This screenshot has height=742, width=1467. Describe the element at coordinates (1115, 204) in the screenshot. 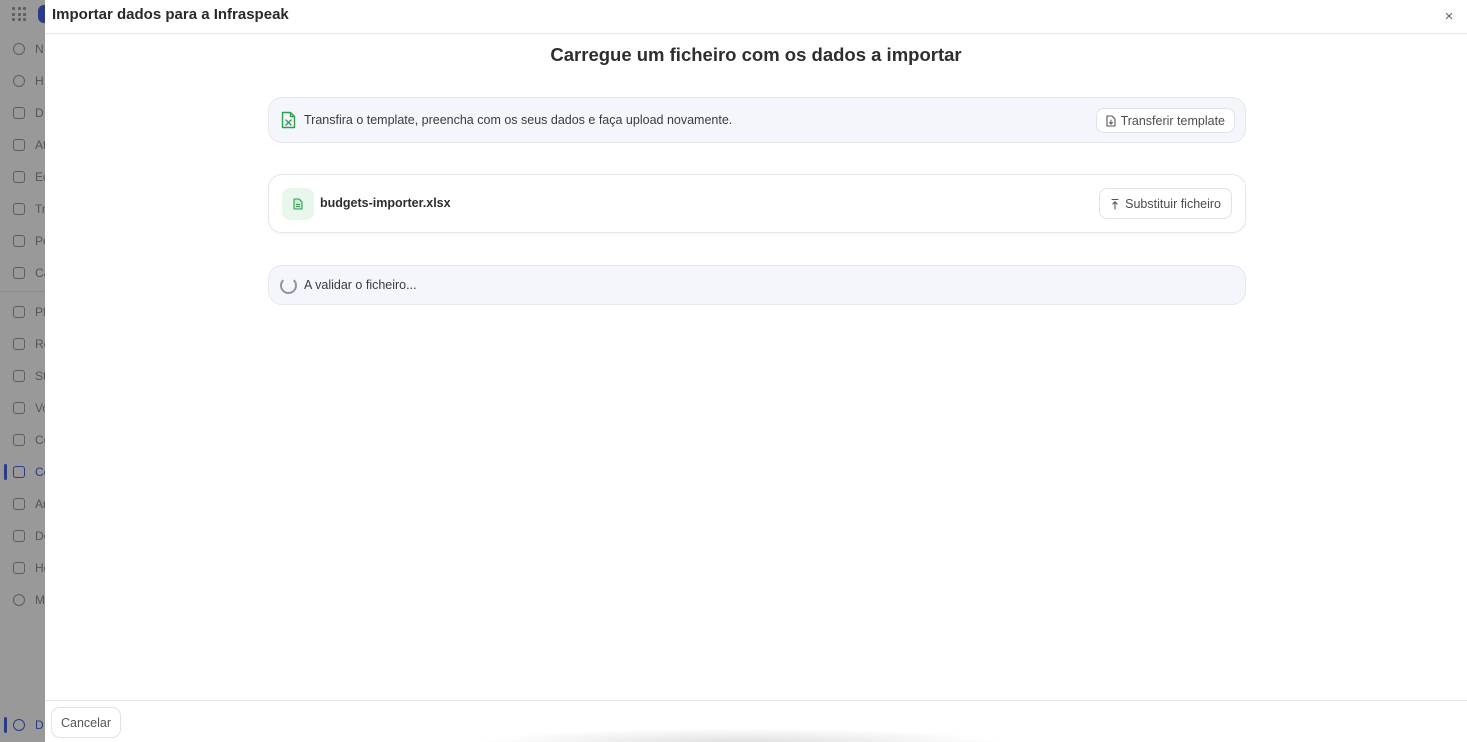

I see `upload-icon` at that location.